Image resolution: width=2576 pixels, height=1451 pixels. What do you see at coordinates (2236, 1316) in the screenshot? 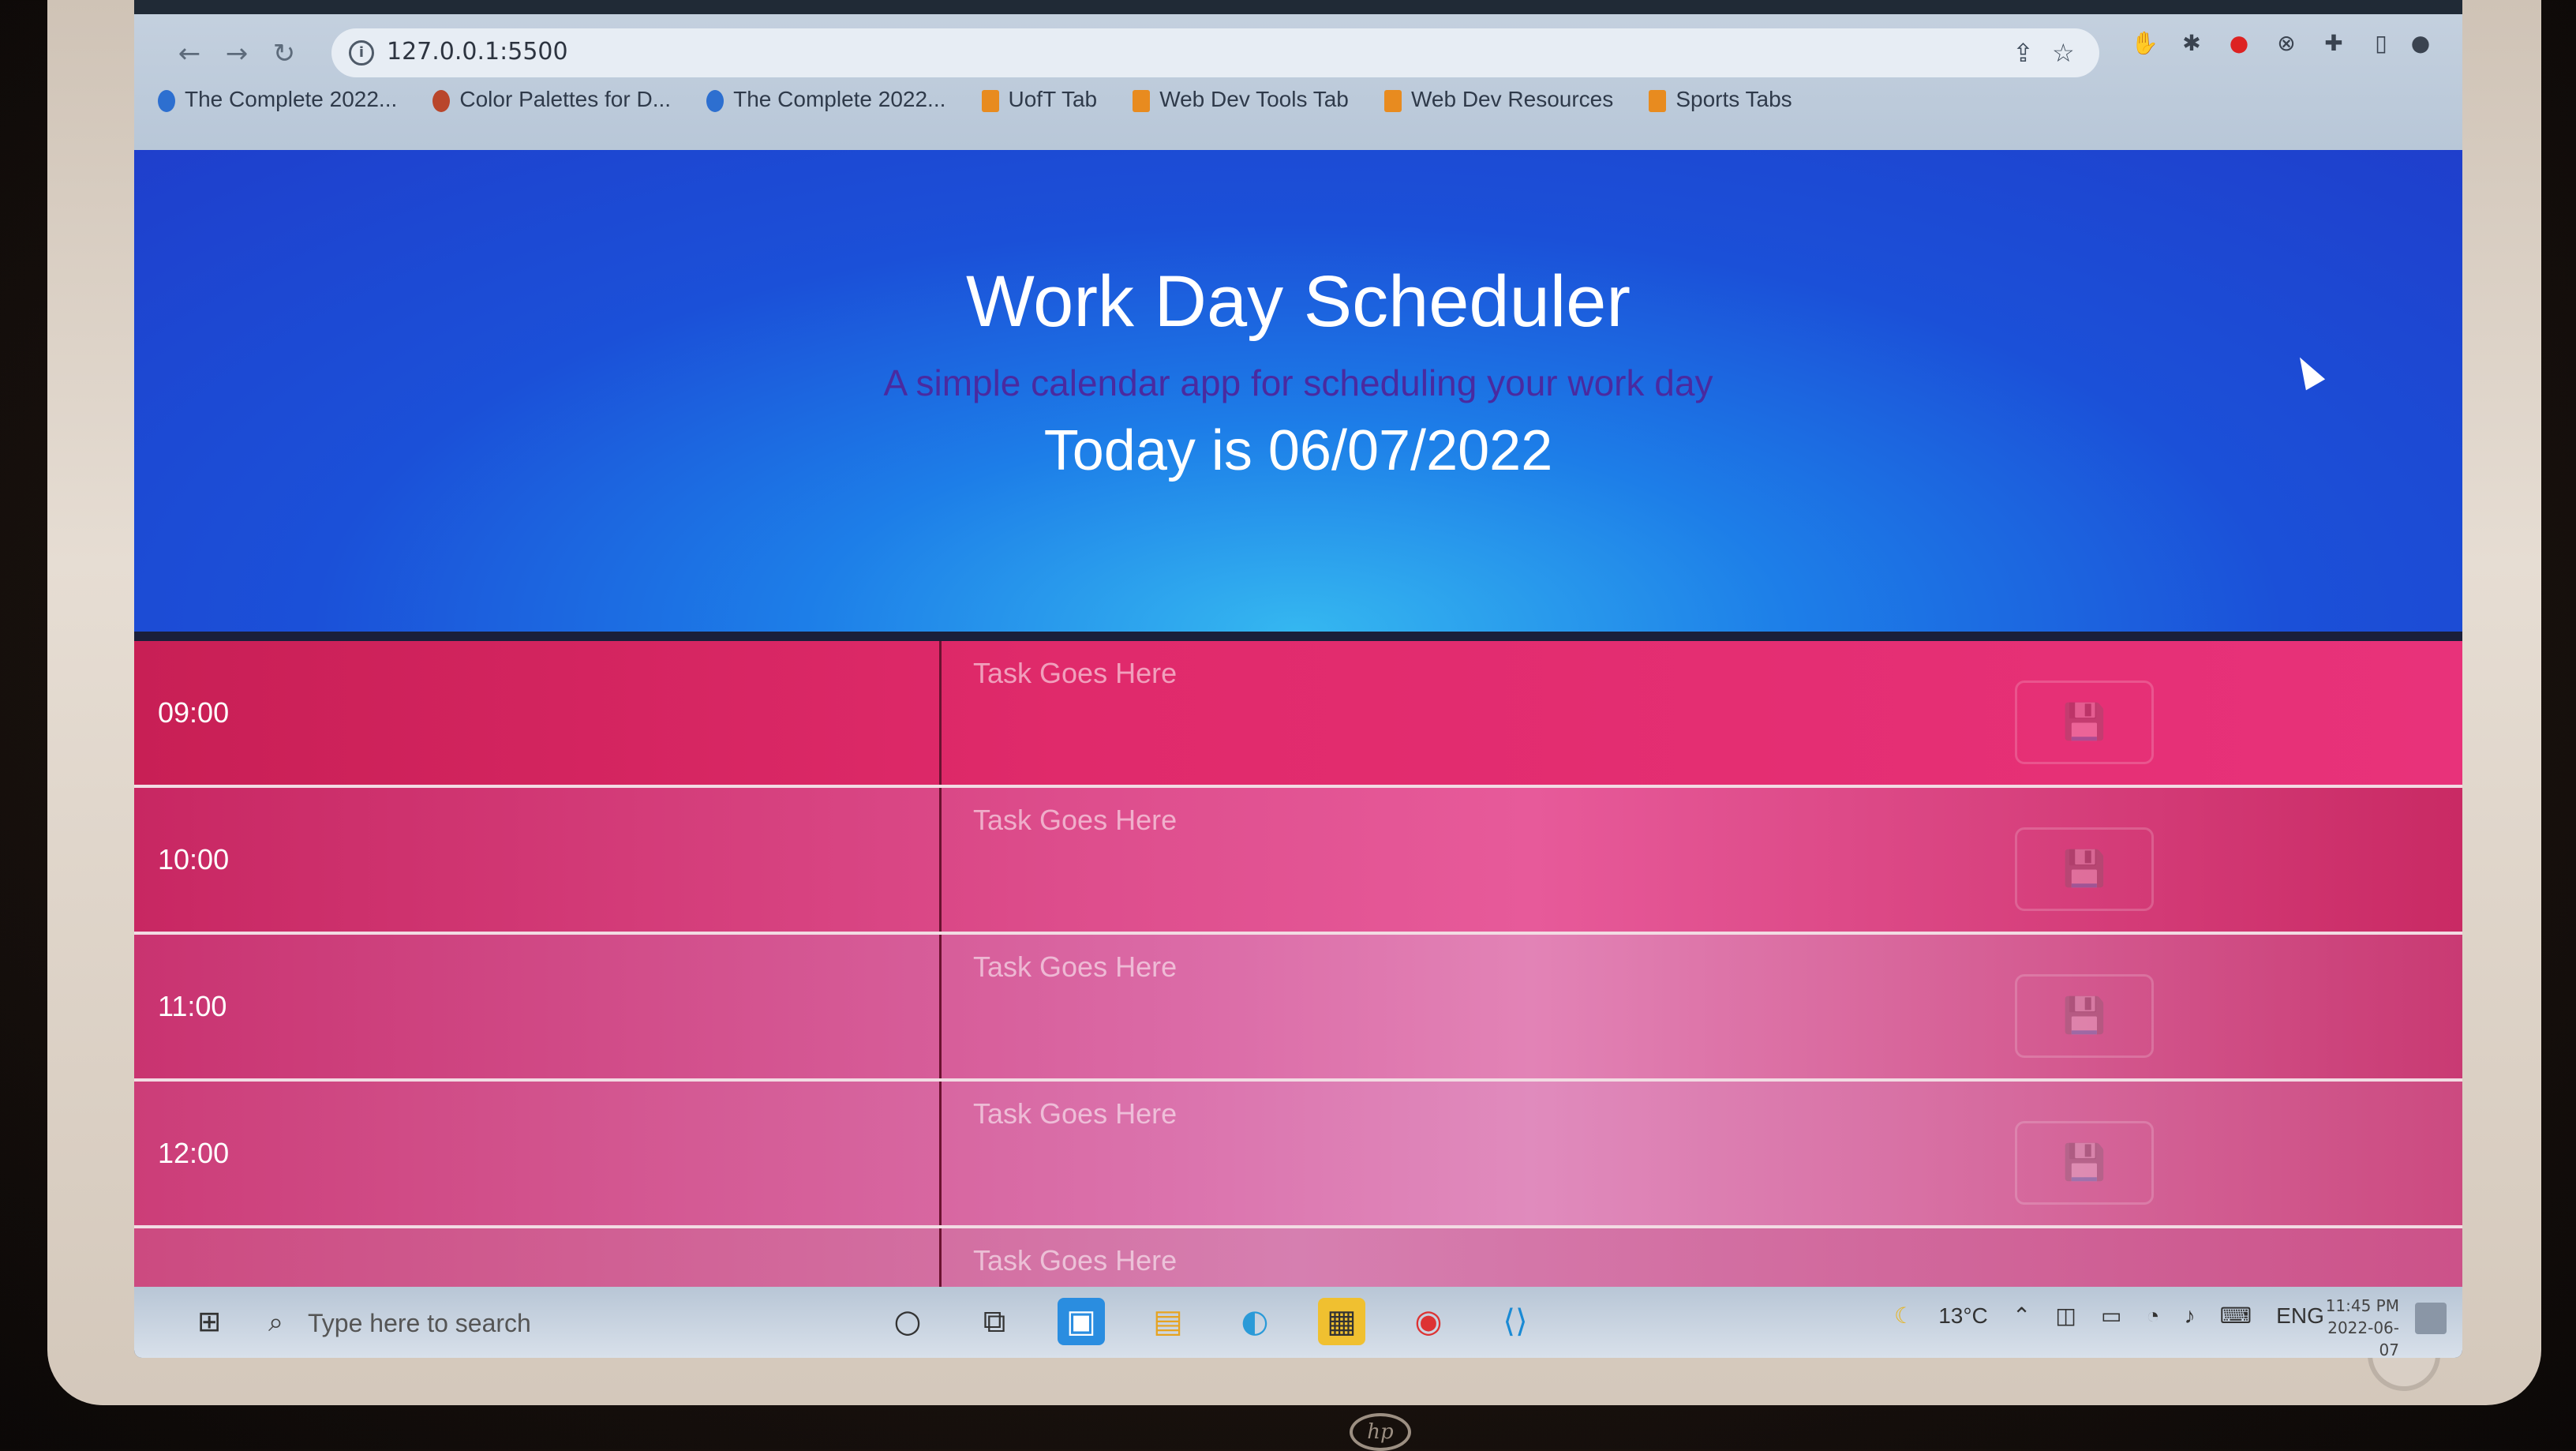
I see `keyboard-icon: ⌨` at bounding box center [2236, 1316].